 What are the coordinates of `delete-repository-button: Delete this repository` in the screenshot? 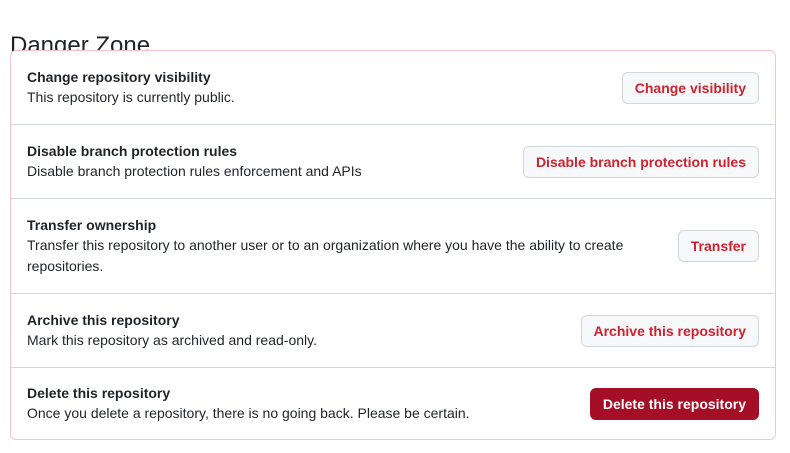 It's located at (674, 403).